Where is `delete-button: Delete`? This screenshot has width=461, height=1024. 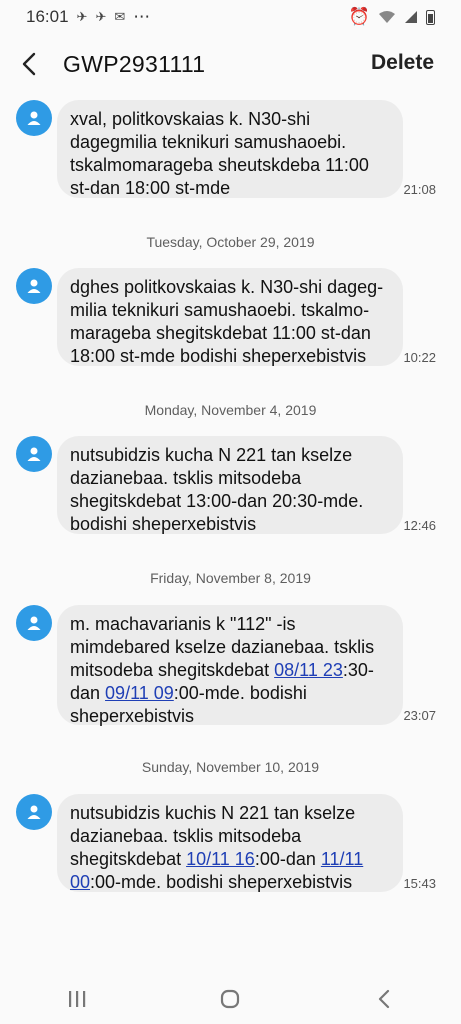
delete-button: Delete is located at coordinates (402, 63).